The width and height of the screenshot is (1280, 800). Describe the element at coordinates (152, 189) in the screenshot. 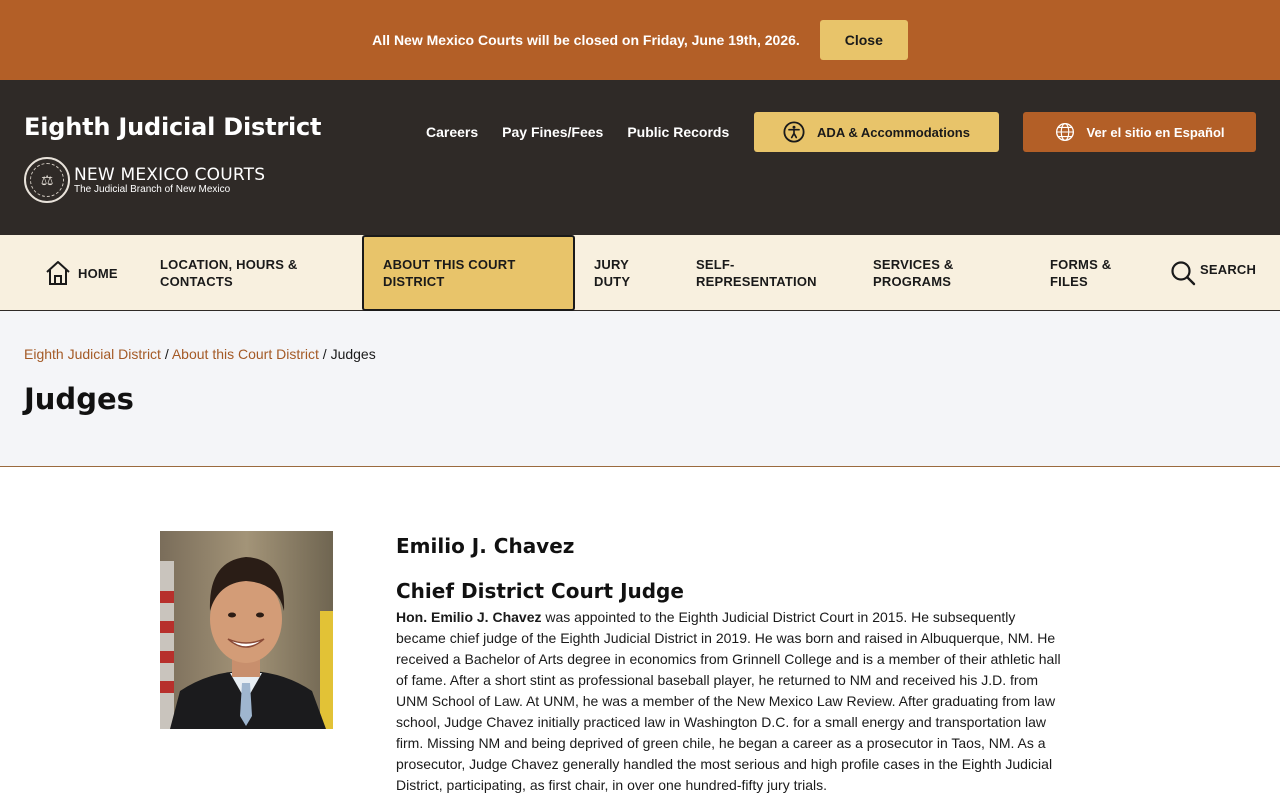

I see `logo-sub-text: The Judicial Branch of New Mexico` at that location.